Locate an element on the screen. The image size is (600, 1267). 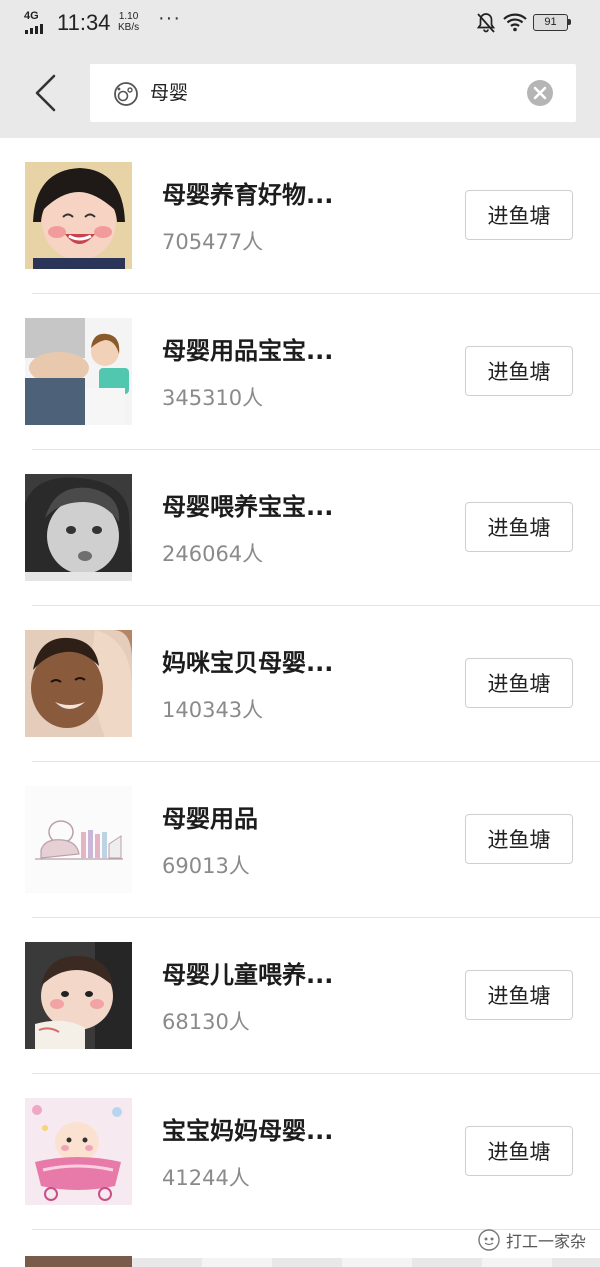
network-speed: 1.10 KB/s is located at coordinates (128, 22).